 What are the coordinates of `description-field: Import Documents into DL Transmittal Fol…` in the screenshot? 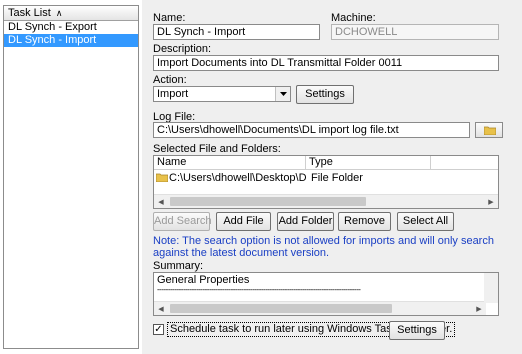 It's located at (326, 63).